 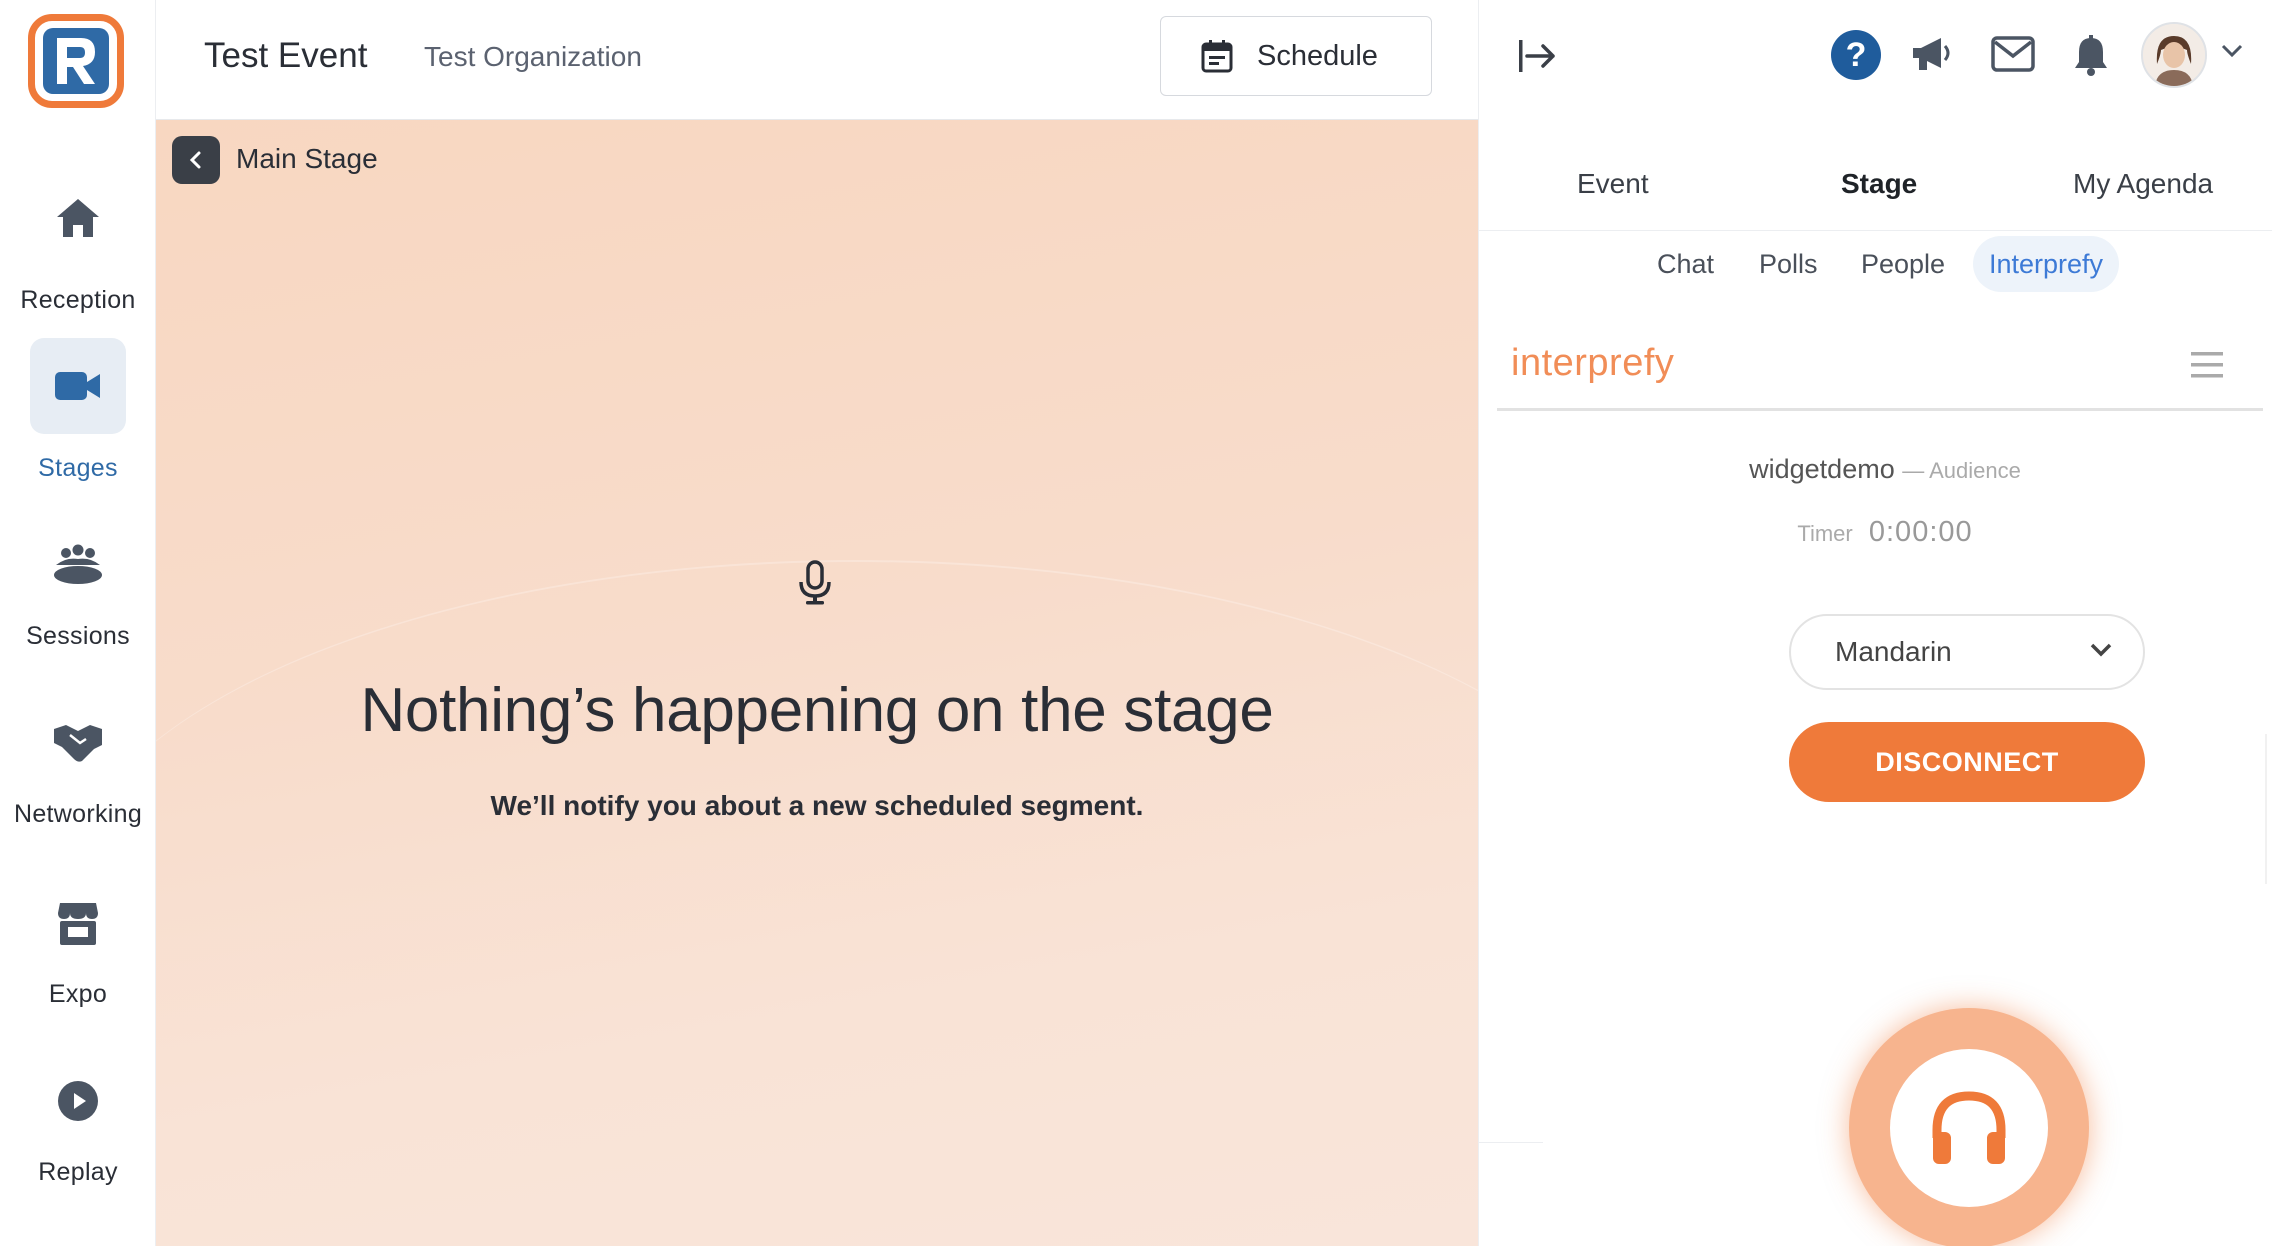 I want to click on megaphone-icon, so click(x=1931, y=54).